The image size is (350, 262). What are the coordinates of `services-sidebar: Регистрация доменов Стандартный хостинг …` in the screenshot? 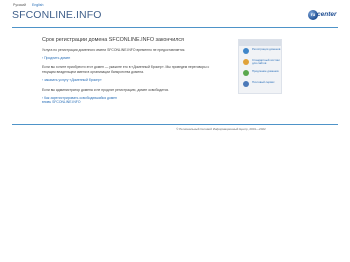 It's located at (260, 66).